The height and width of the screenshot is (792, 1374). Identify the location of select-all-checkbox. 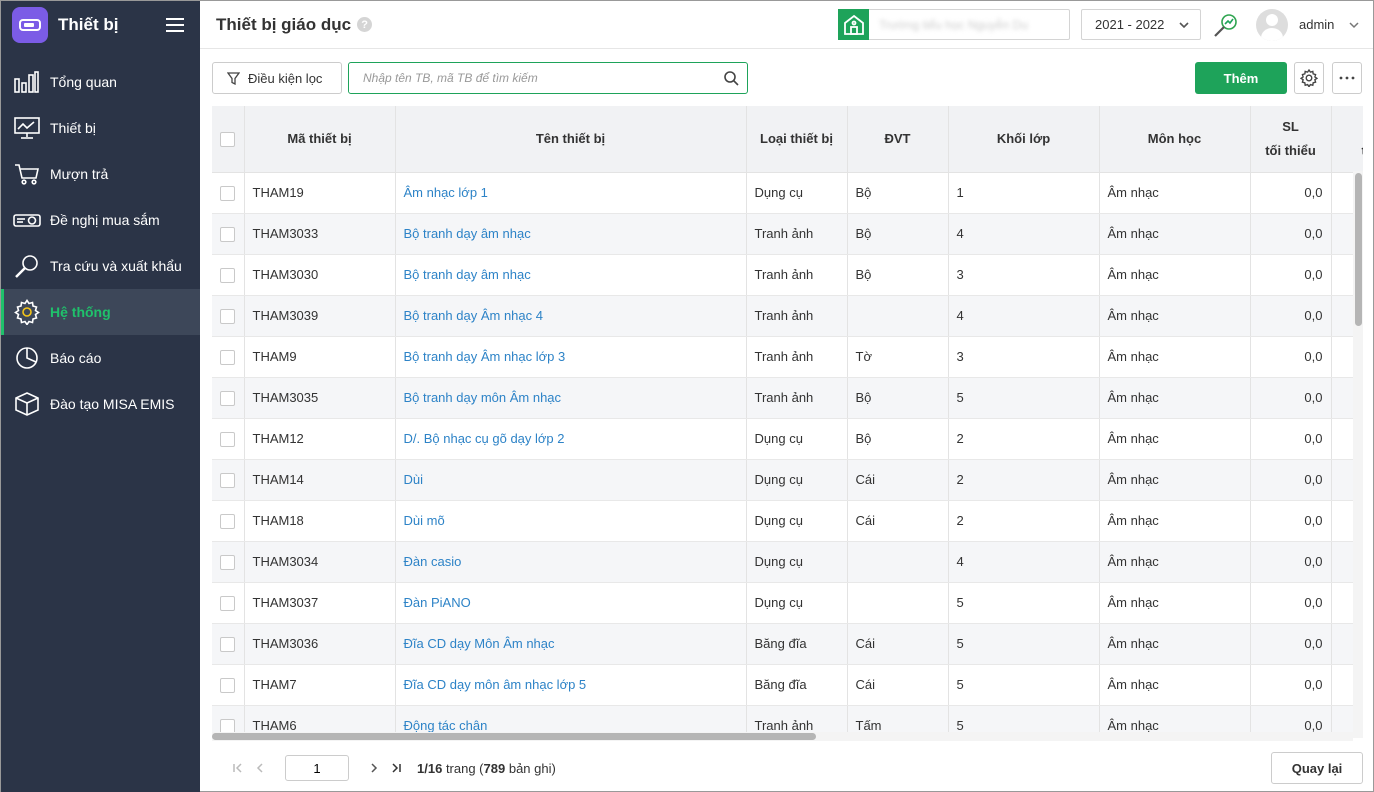
(228, 139).